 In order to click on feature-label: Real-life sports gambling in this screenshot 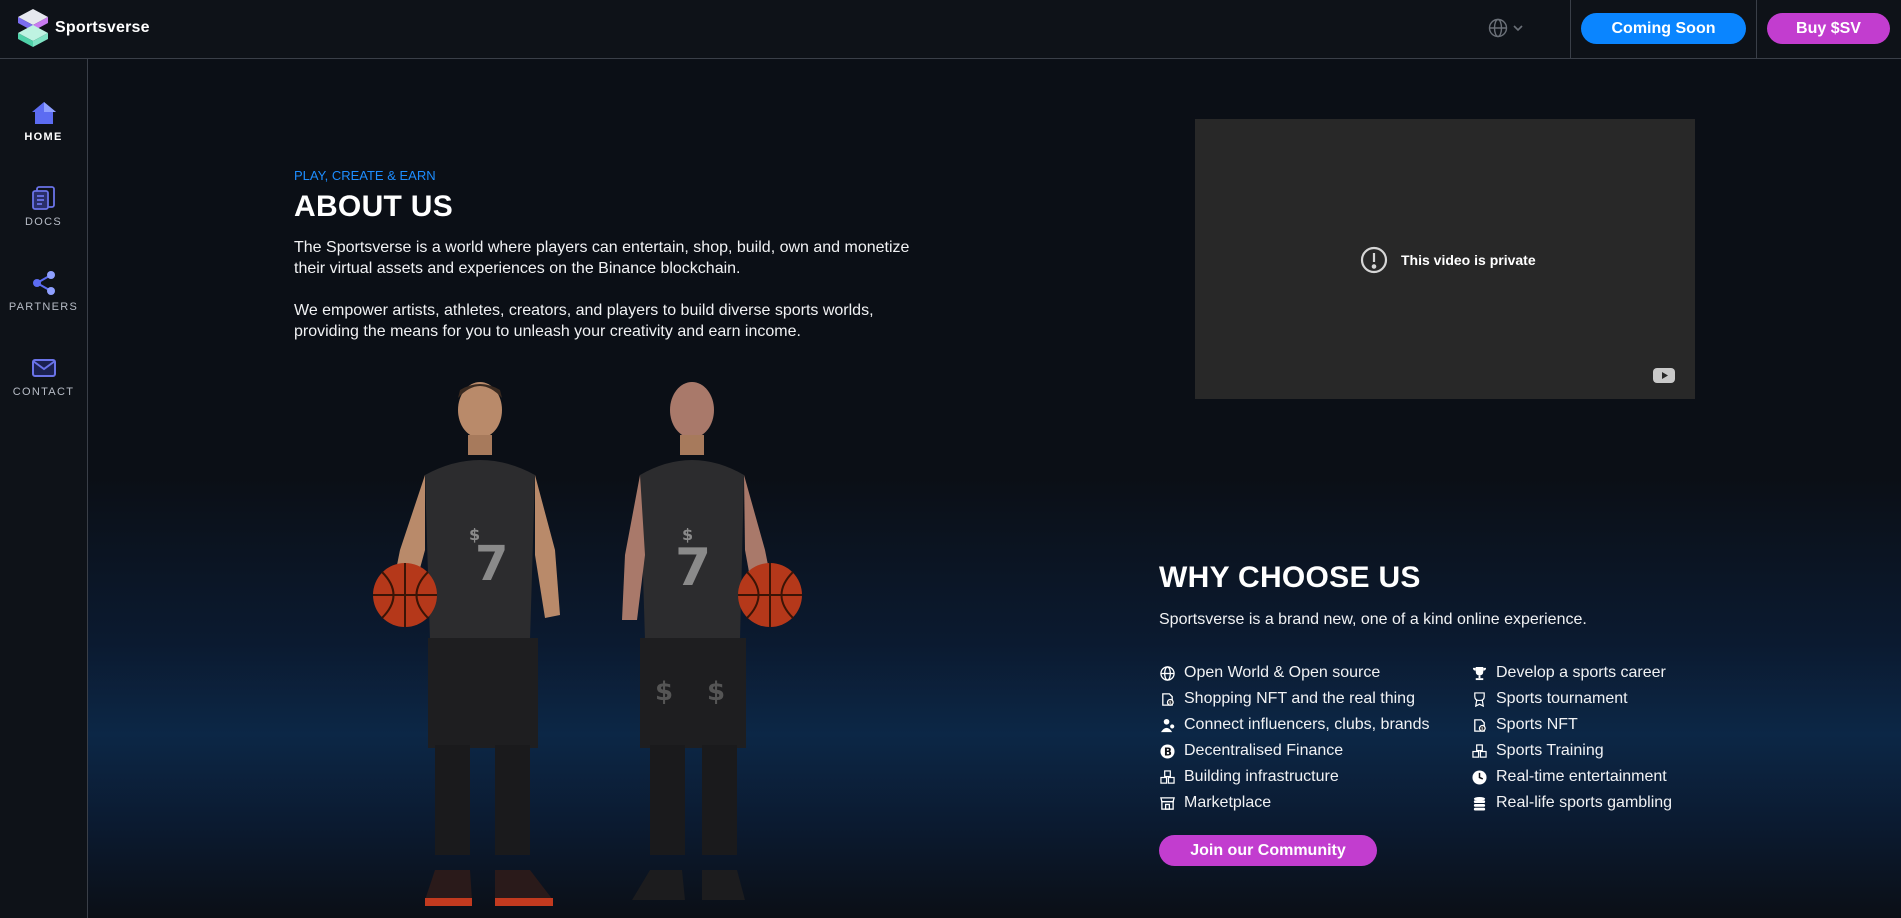, I will do `click(1584, 802)`.